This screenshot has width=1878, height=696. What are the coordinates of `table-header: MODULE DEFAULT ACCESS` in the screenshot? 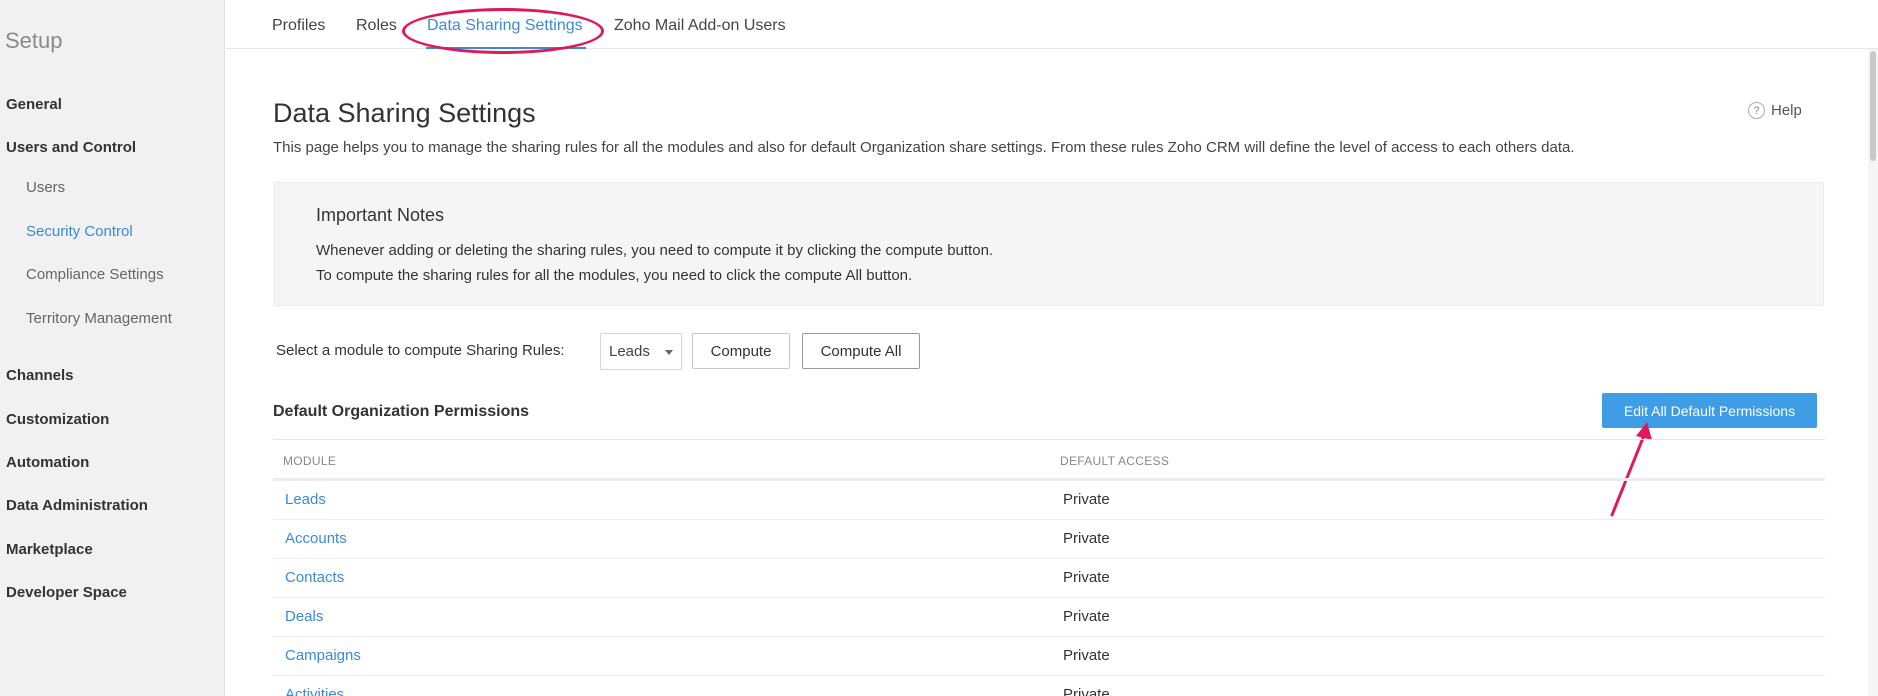 It's located at (1049, 460).